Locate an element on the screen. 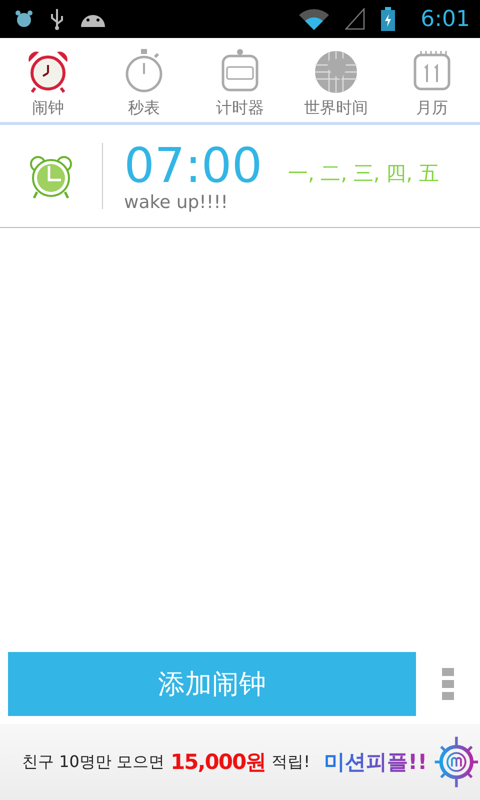  alarm-label: wake up!!!! is located at coordinates (177, 202).